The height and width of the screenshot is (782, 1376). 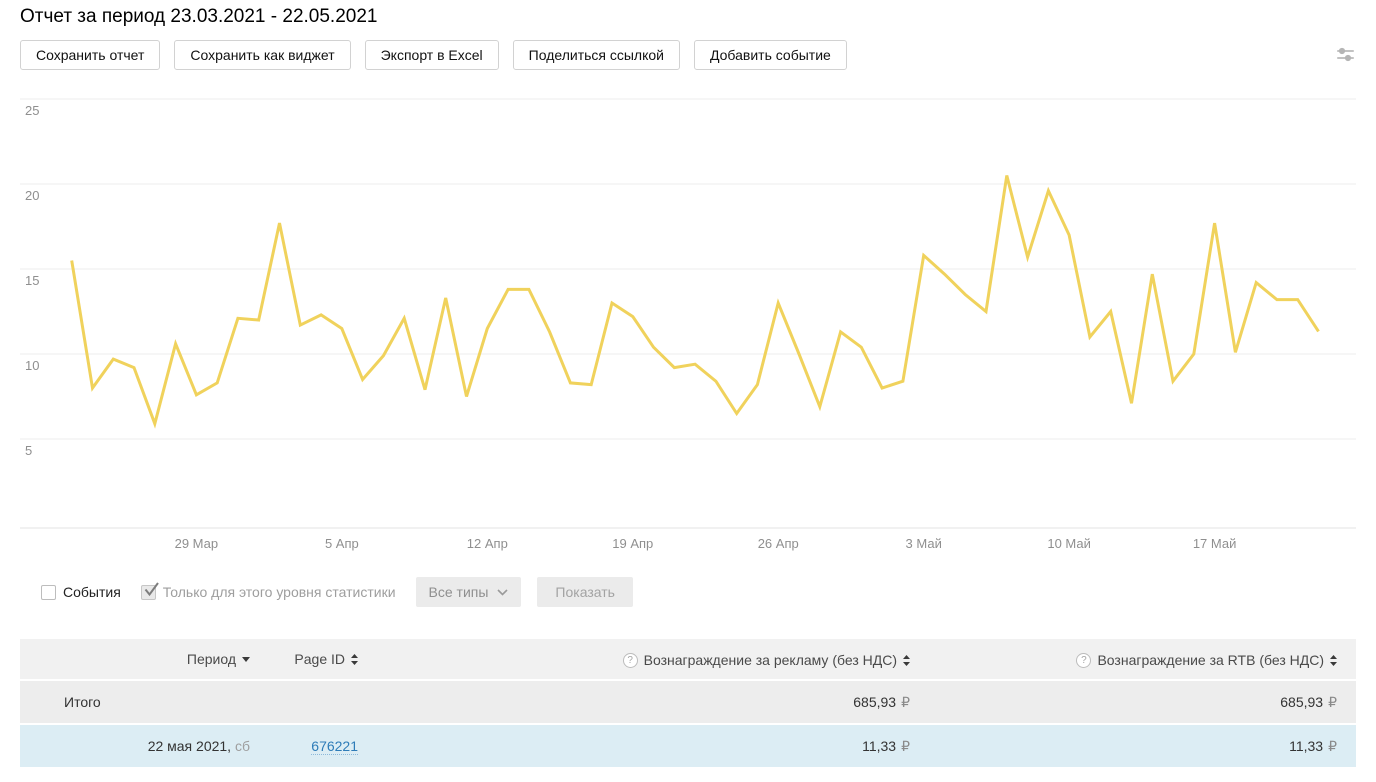 What do you see at coordinates (28, 450) in the screenshot?
I see `svg-text: 5` at bounding box center [28, 450].